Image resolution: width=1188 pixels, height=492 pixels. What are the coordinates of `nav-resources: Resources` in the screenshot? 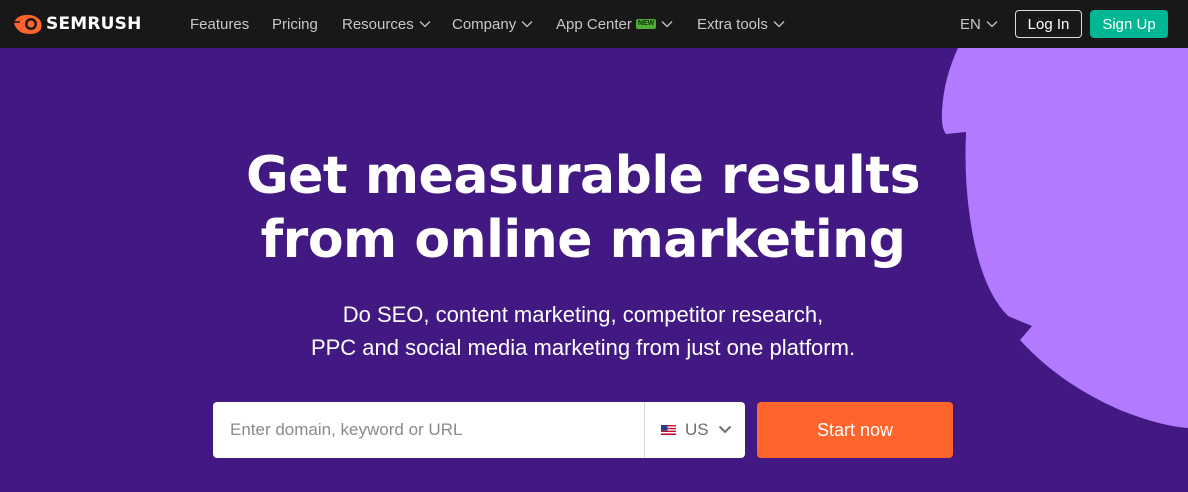 It's located at (386, 24).